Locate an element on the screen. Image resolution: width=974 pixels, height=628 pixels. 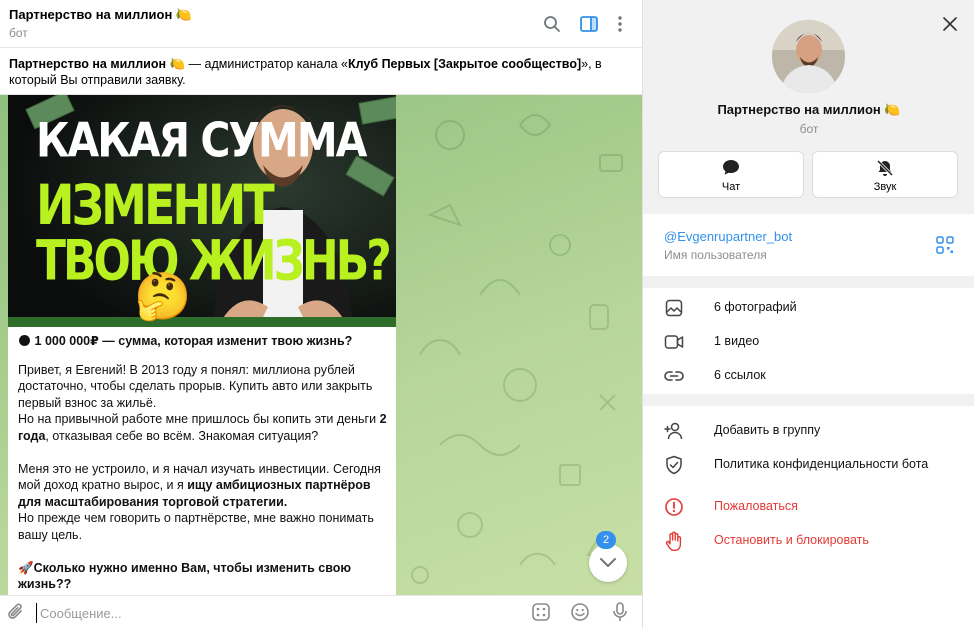
chat-button-label: Чат is located at coordinates (731, 187).